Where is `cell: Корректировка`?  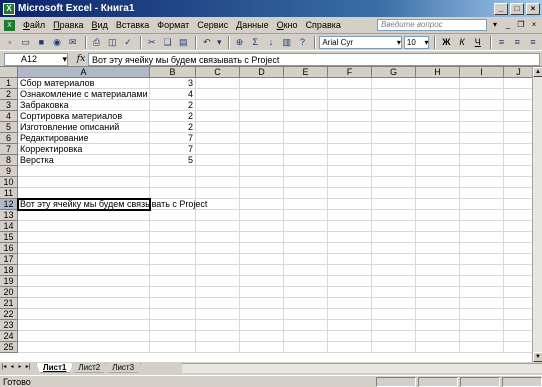
cell: Корректировка is located at coordinates (84, 149).